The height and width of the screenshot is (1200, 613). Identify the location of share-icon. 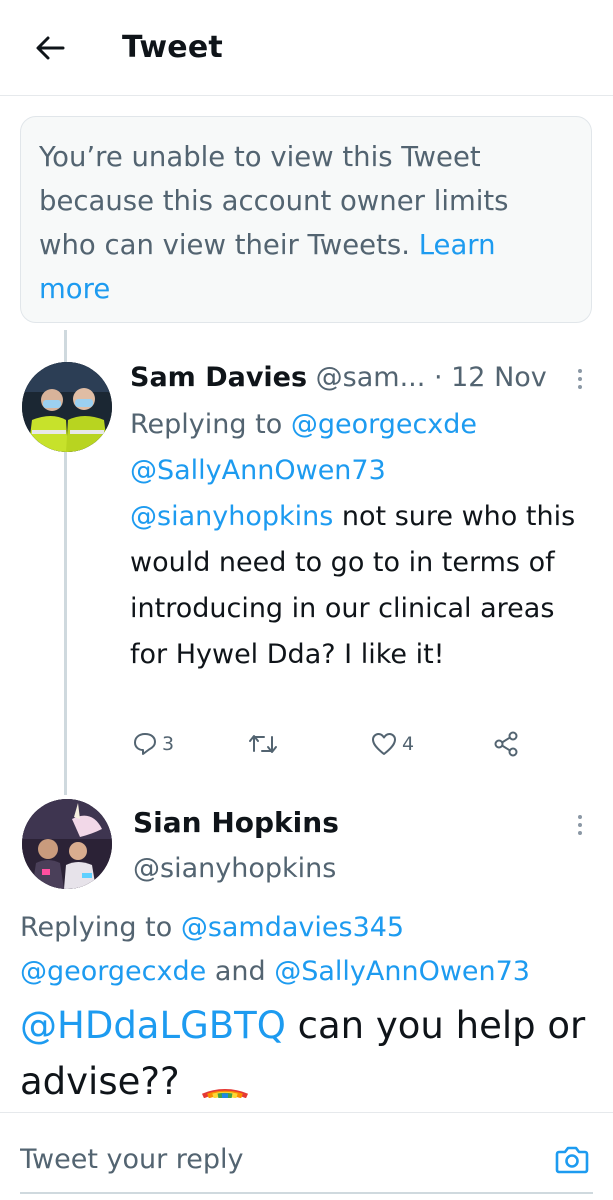
(506, 744).